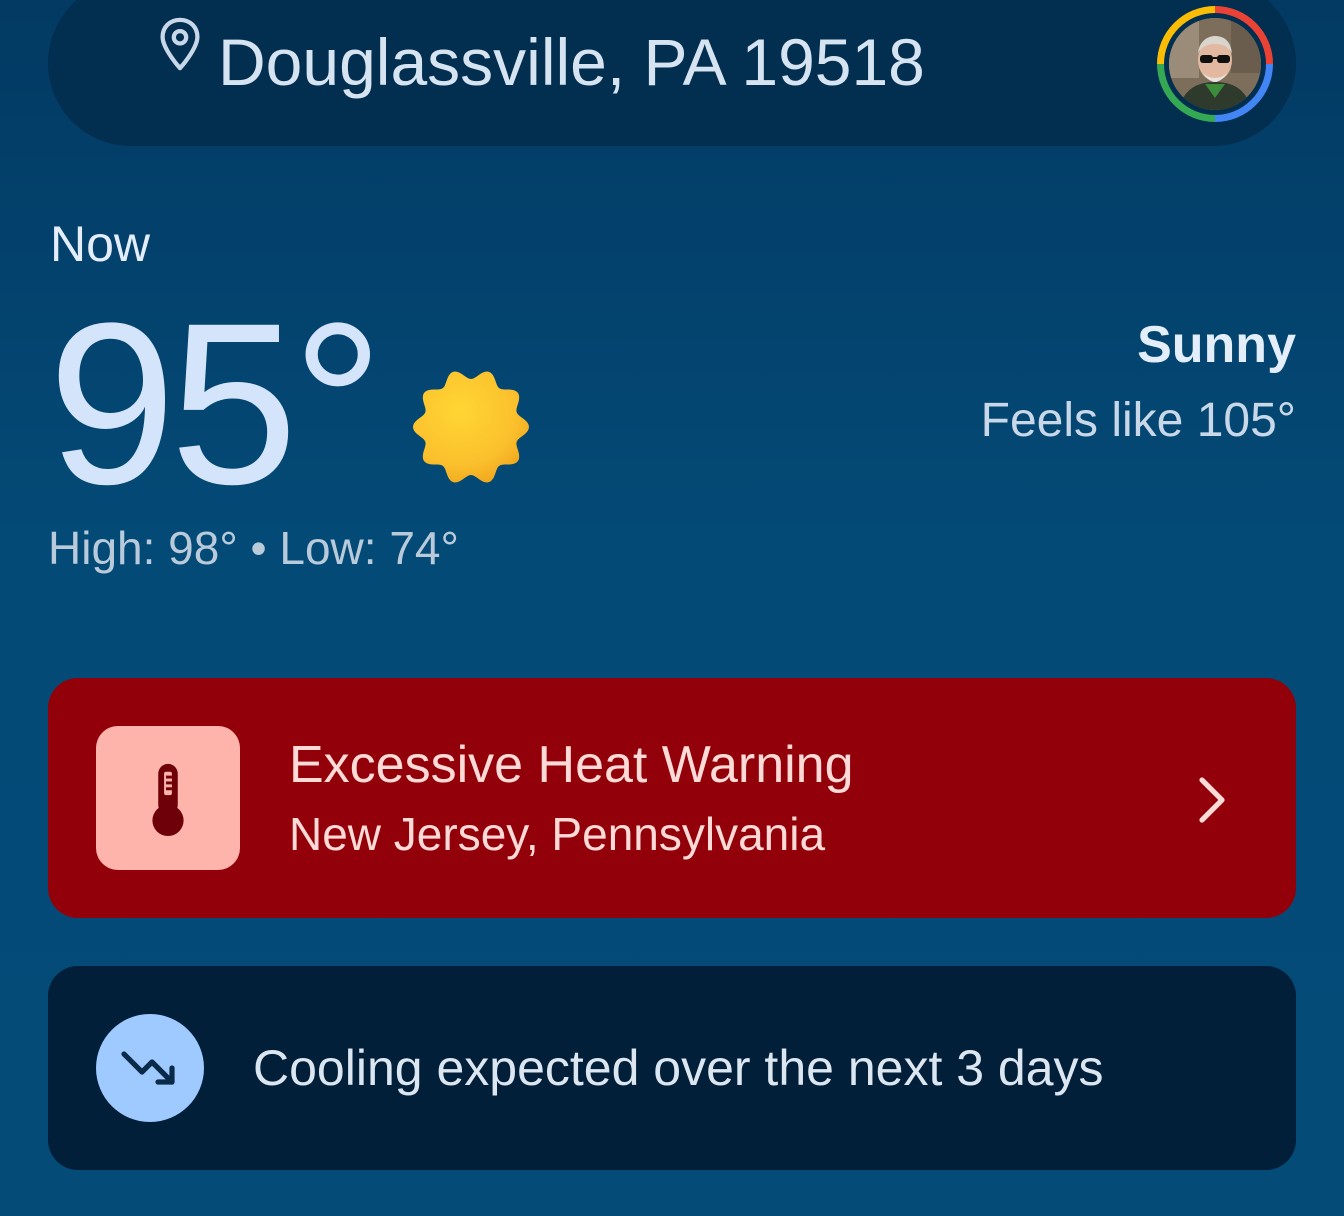  I want to click on location-pin-icon, so click(180, 44).